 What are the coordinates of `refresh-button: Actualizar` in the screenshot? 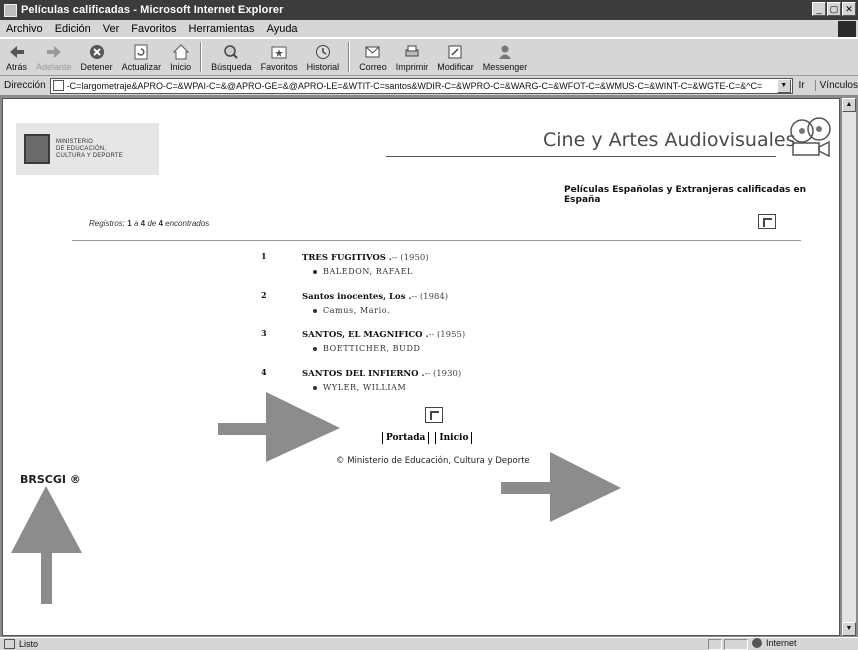 It's located at (141, 58).